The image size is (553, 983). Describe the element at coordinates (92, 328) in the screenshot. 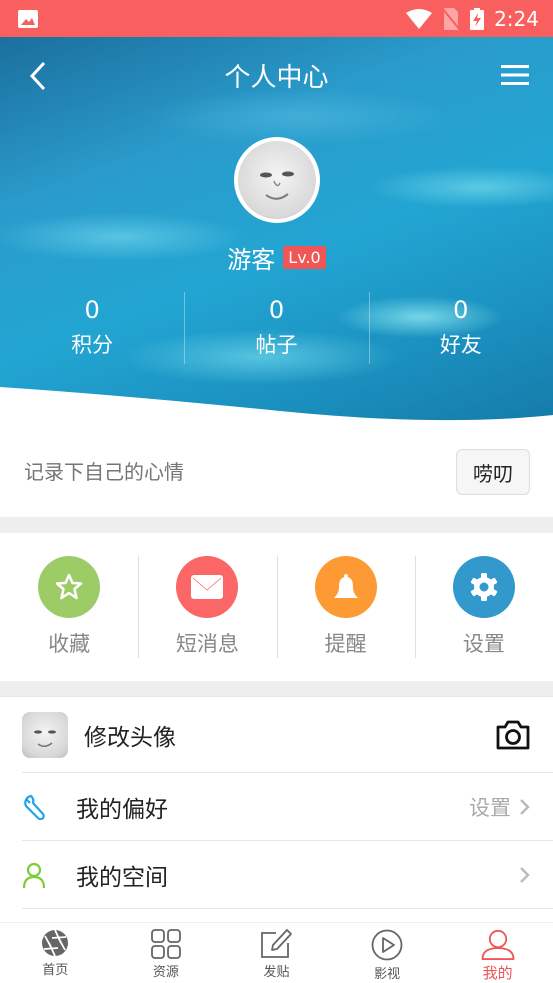

I see `stat-points: 0 积分` at that location.